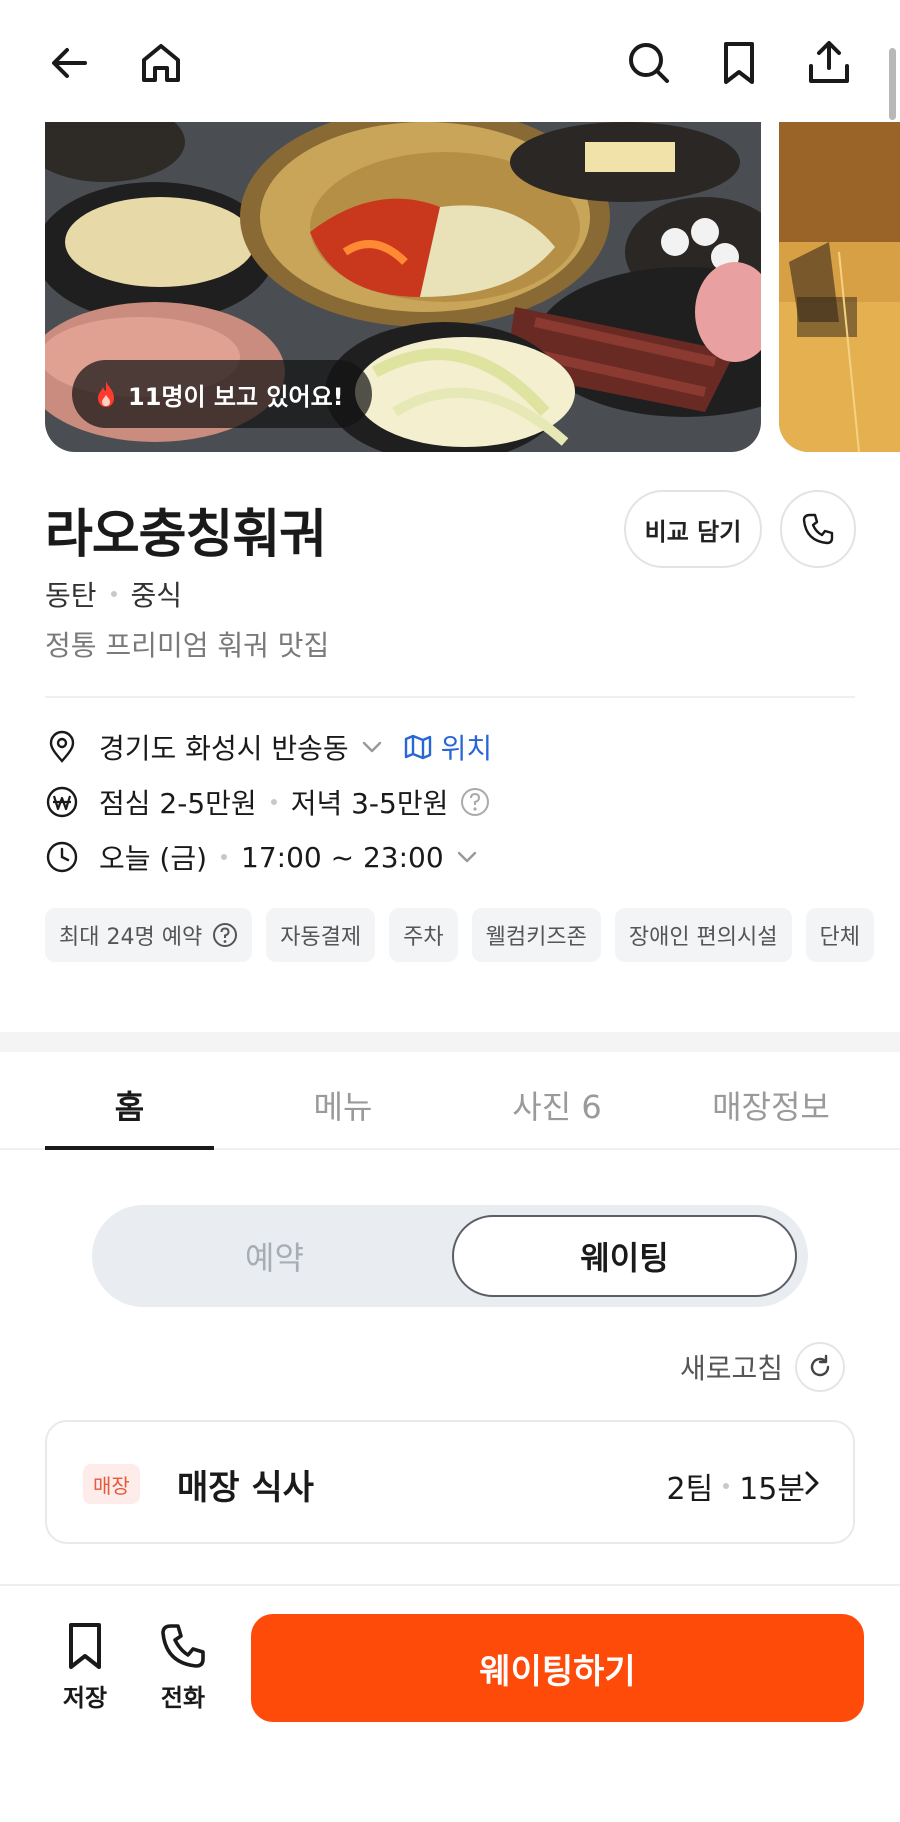 The image size is (900, 1822). Describe the element at coordinates (557, 1105) in the screenshot. I see `tab-photos: 사진 6` at that location.